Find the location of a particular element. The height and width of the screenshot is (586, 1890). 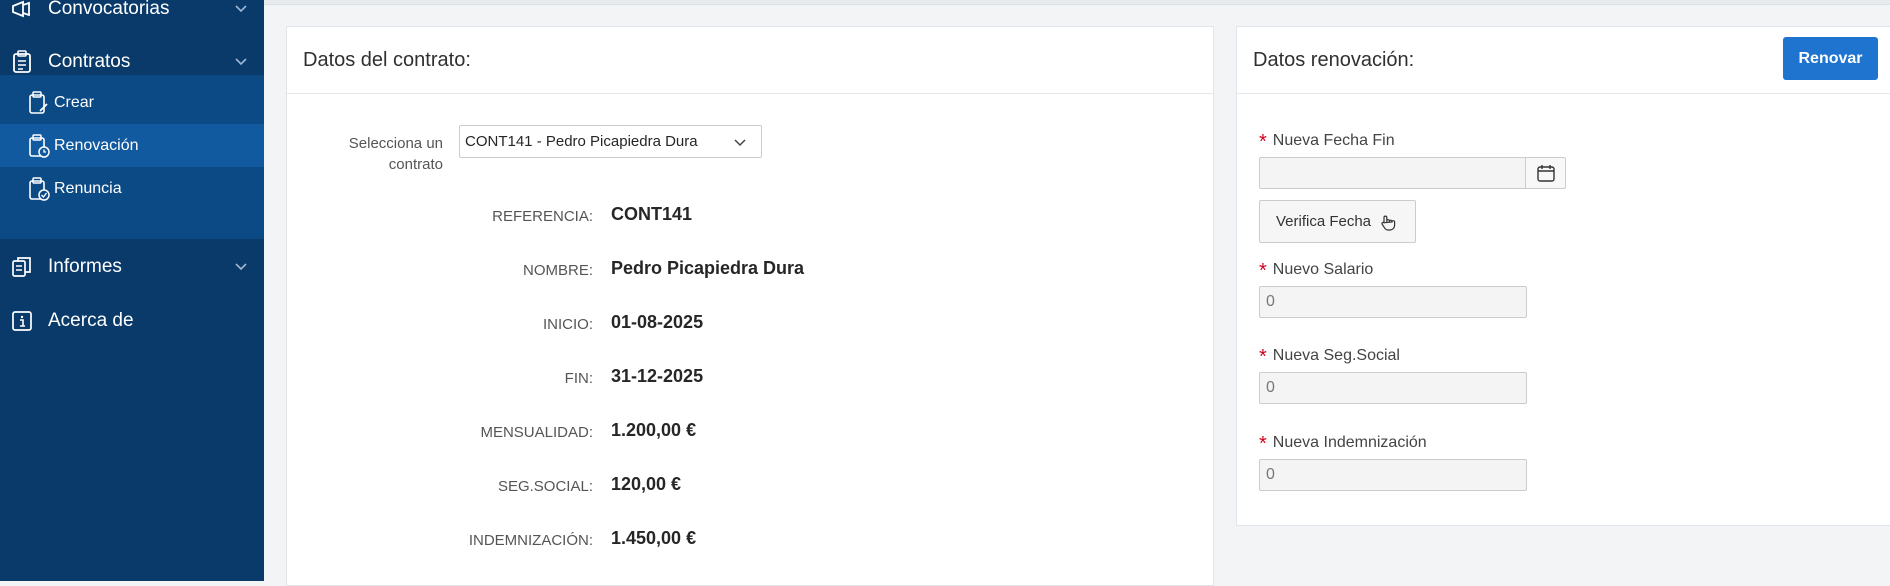

label-text: Nuevo Salario is located at coordinates (1323, 269).